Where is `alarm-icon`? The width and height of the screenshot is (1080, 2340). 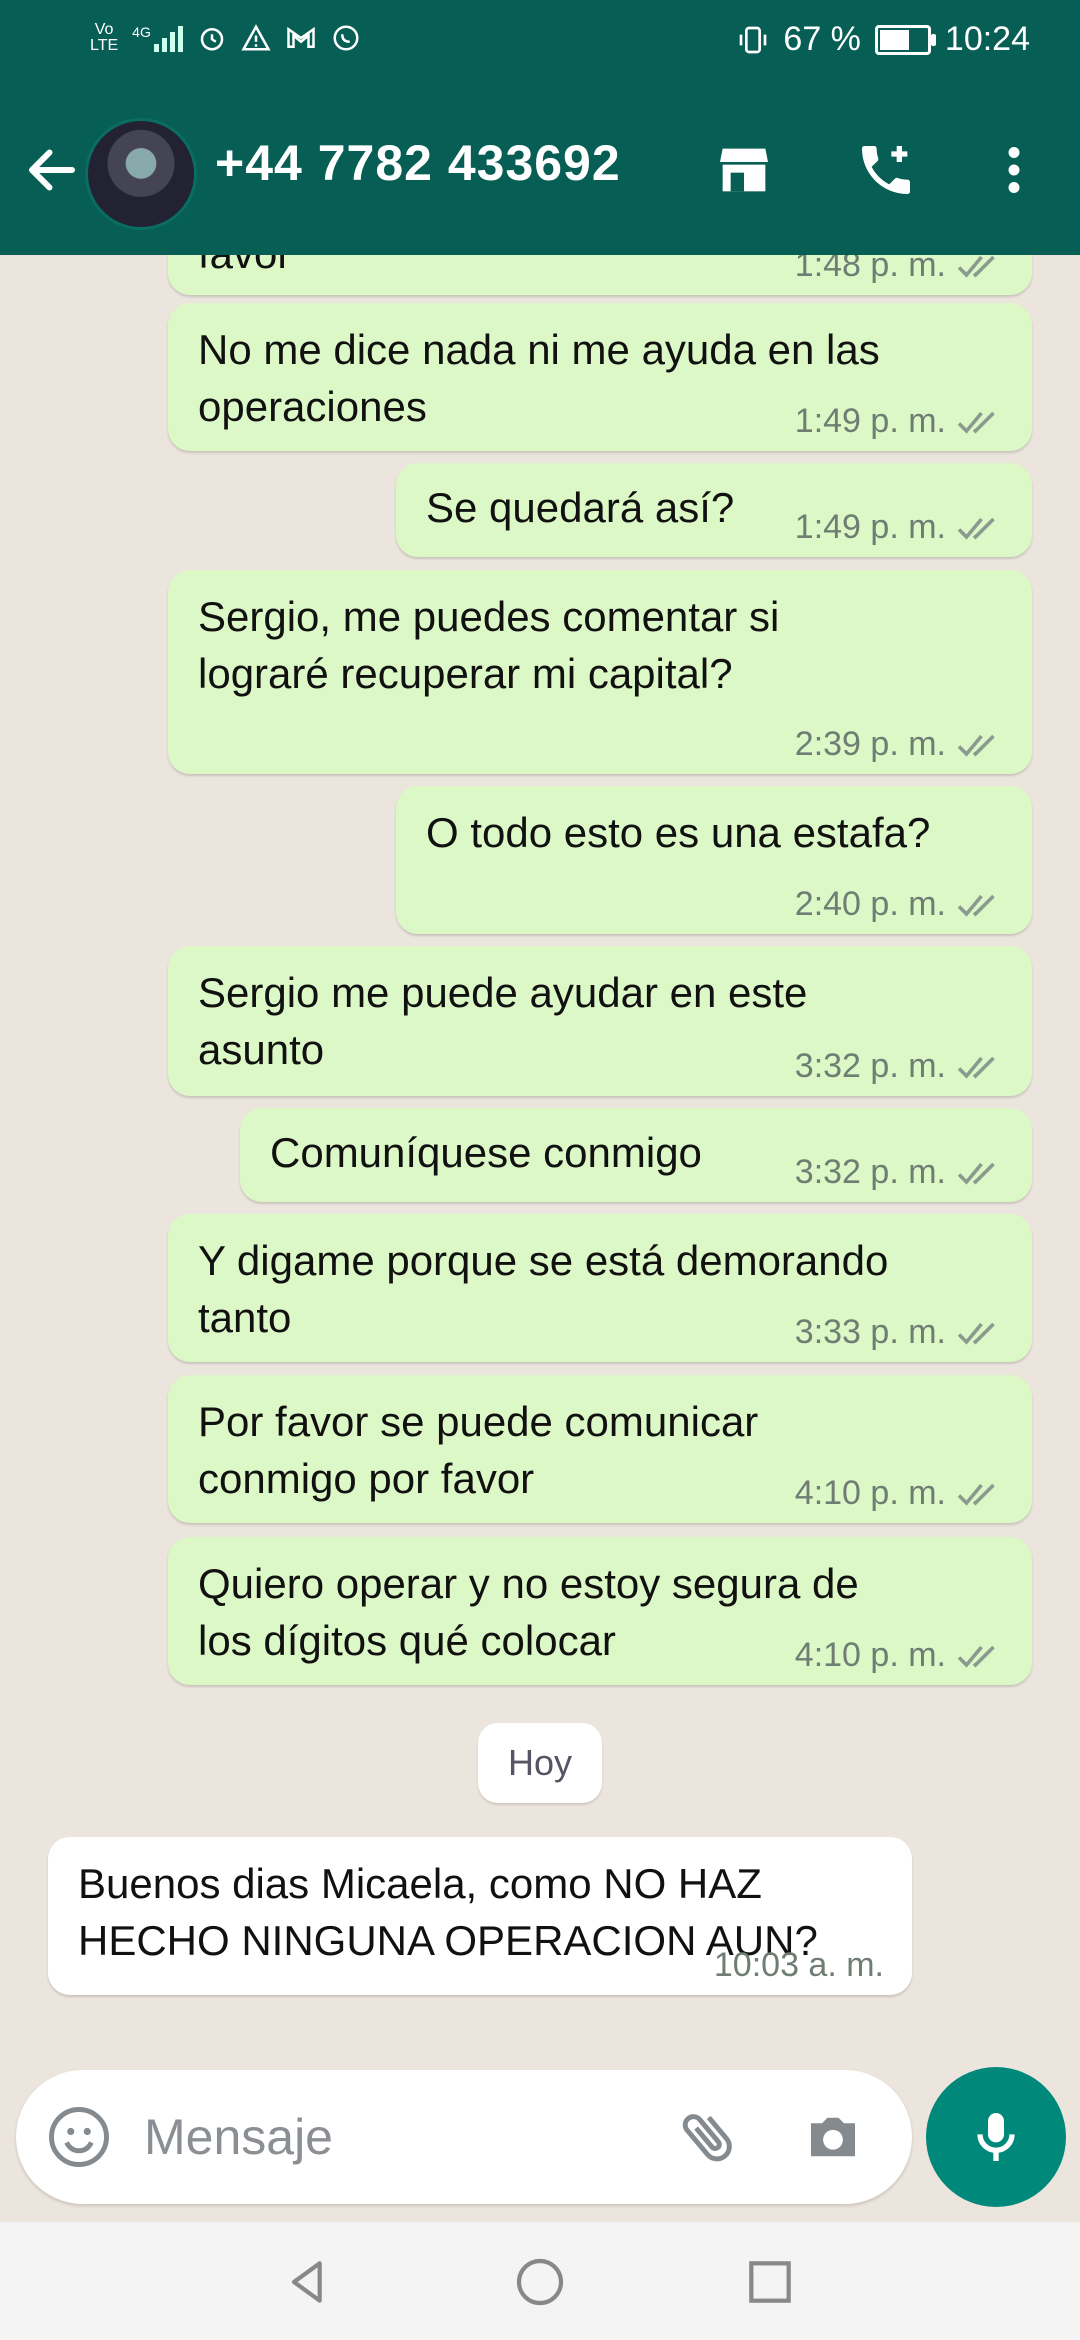 alarm-icon is located at coordinates (212, 39).